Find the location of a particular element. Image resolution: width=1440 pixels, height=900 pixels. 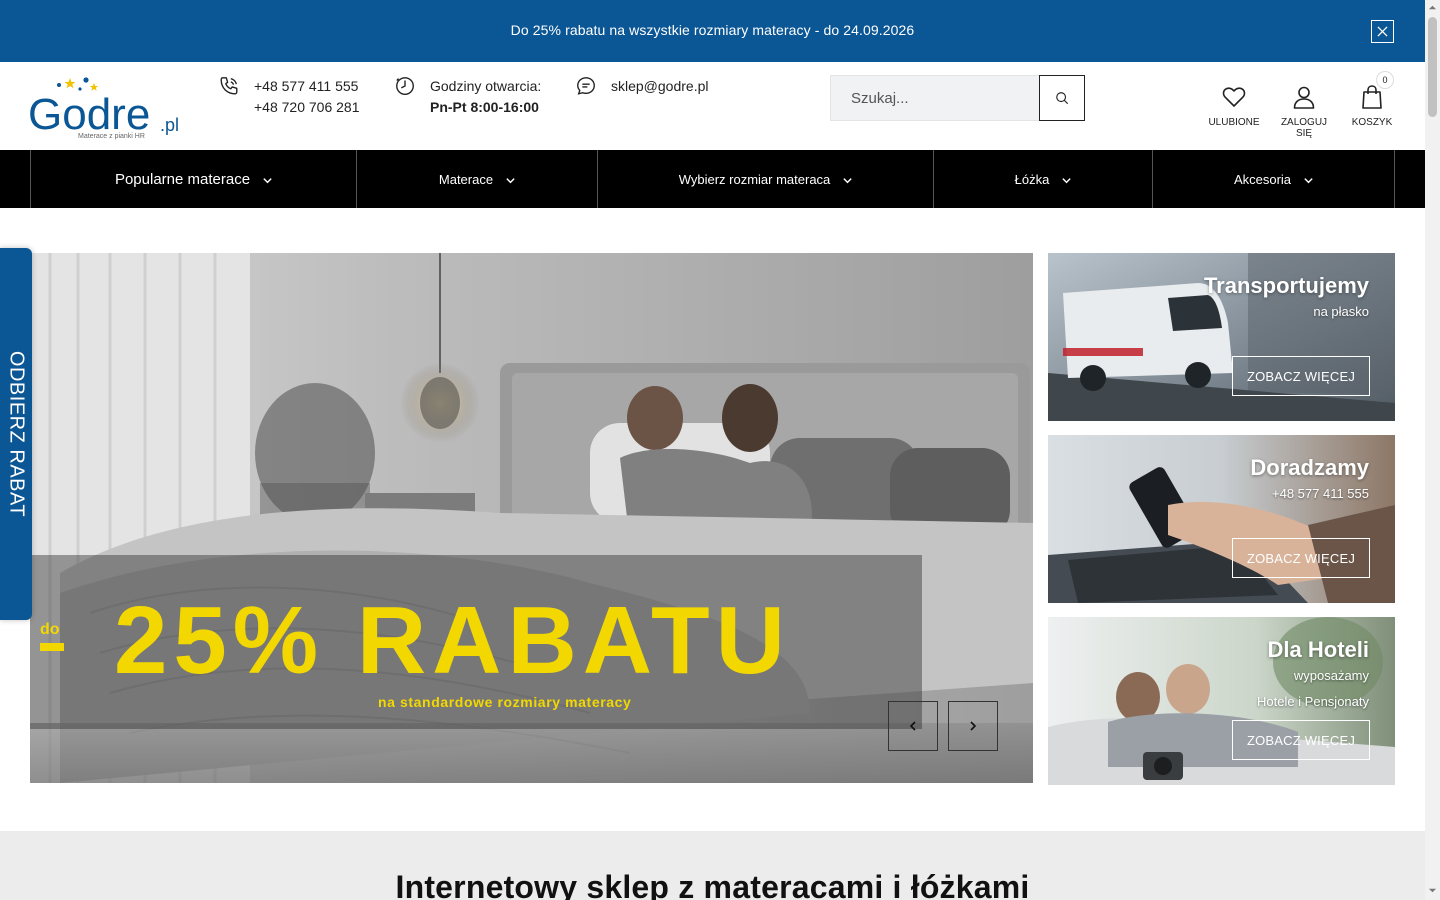

nav-divider is located at coordinates (1394, 179).